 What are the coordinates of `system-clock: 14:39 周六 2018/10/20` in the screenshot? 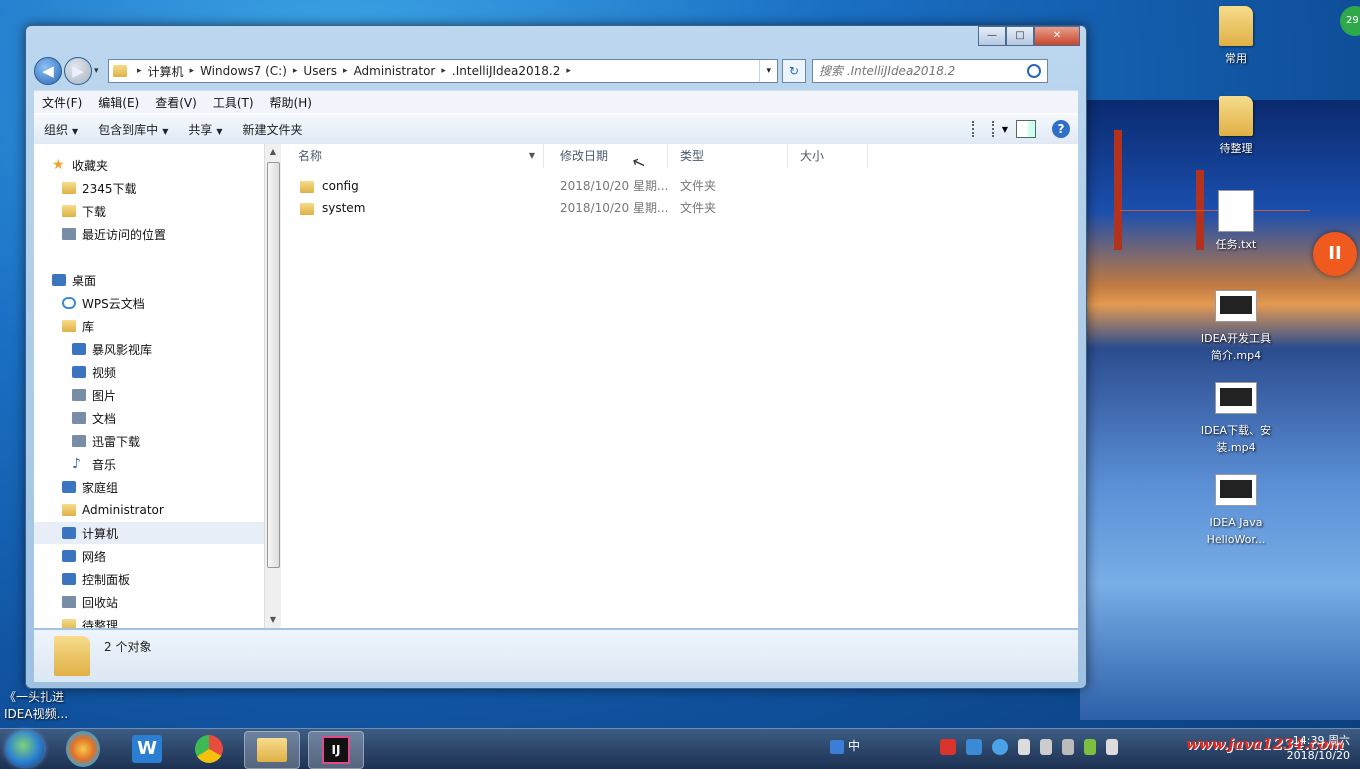 It's located at (1318, 748).